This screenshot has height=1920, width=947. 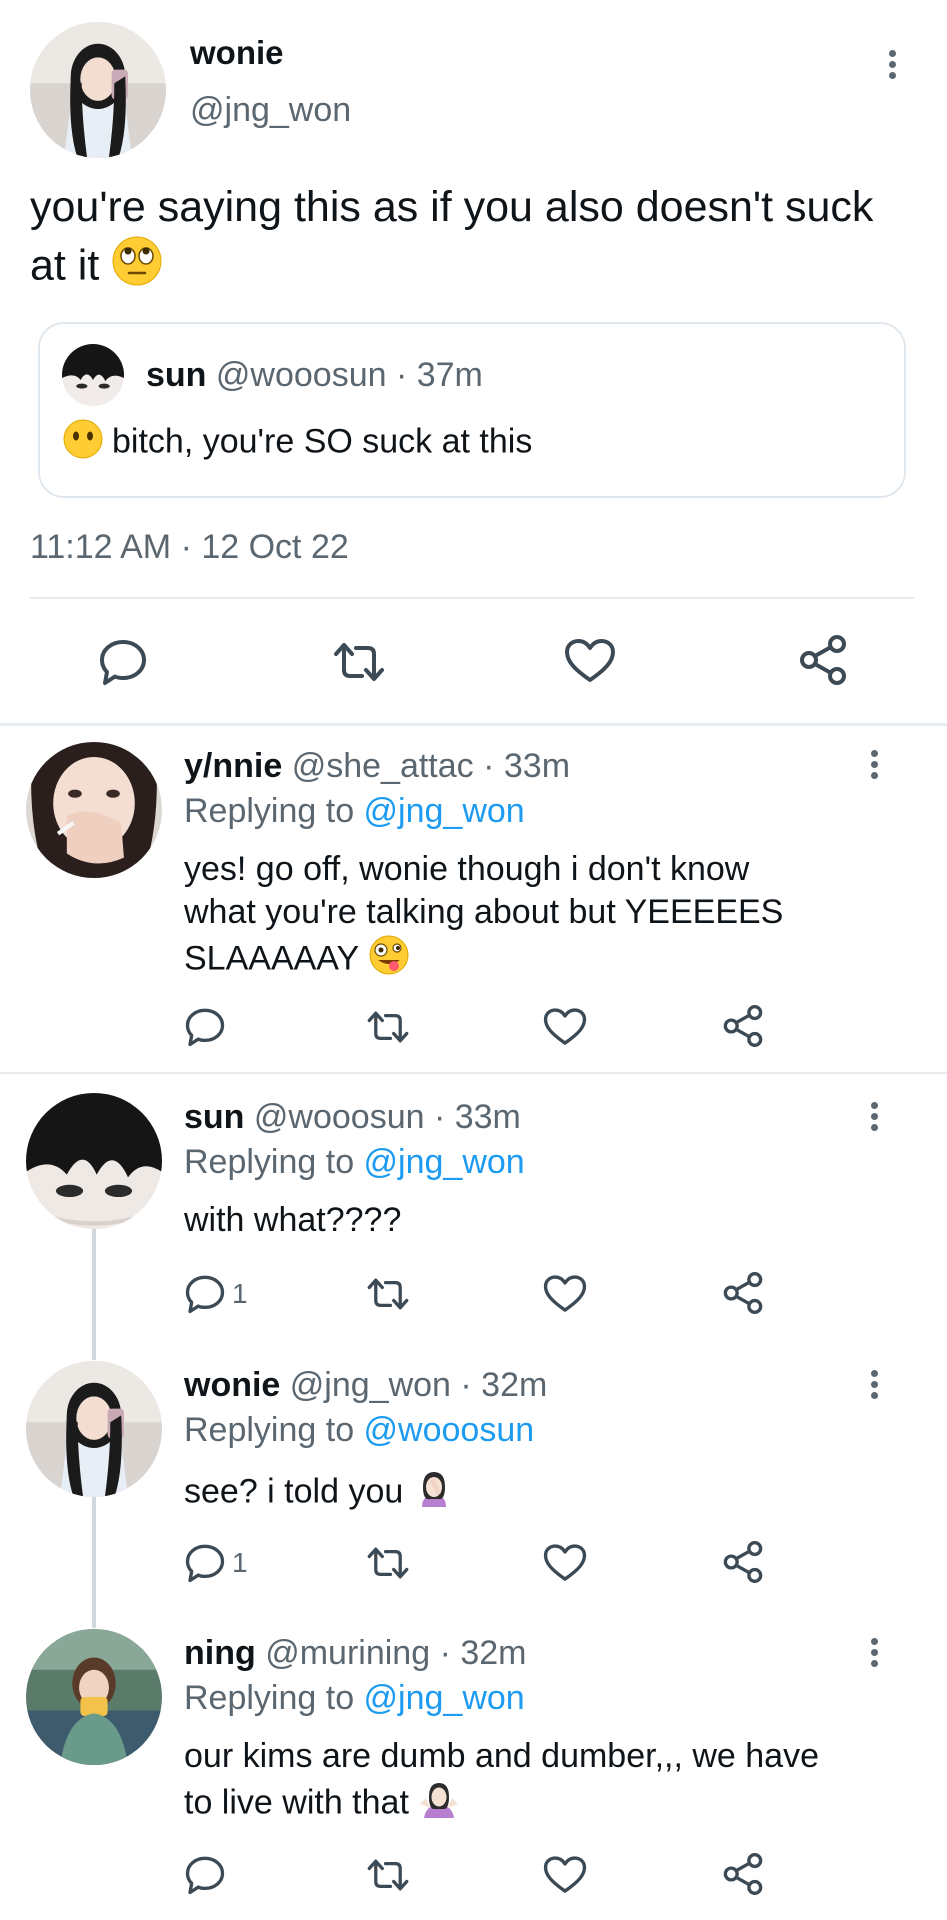 What do you see at coordinates (83, 443) in the screenshot?
I see `face-without-mouth-icon` at bounding box center [83, 443].